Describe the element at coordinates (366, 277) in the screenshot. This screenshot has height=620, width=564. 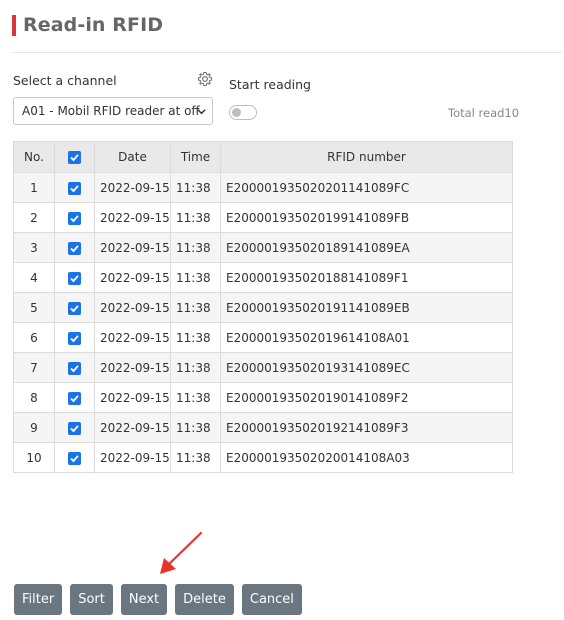
I see `row-rfid-number: E200001935020188141089F1` at that location.